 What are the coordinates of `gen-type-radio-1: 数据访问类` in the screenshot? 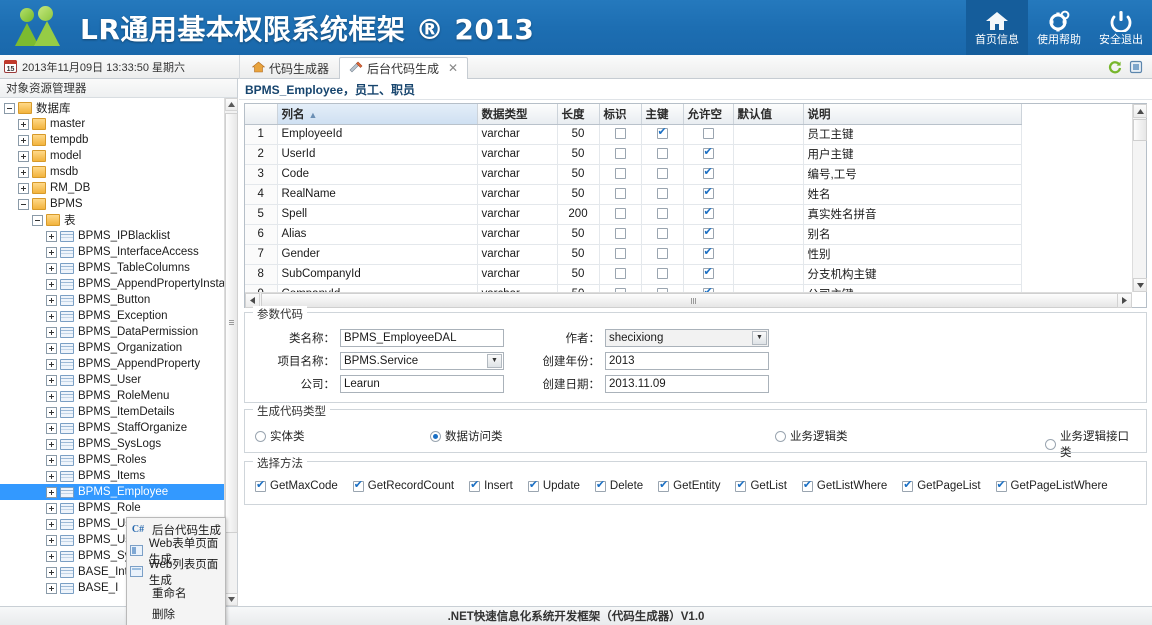 It's located at (466, 436).